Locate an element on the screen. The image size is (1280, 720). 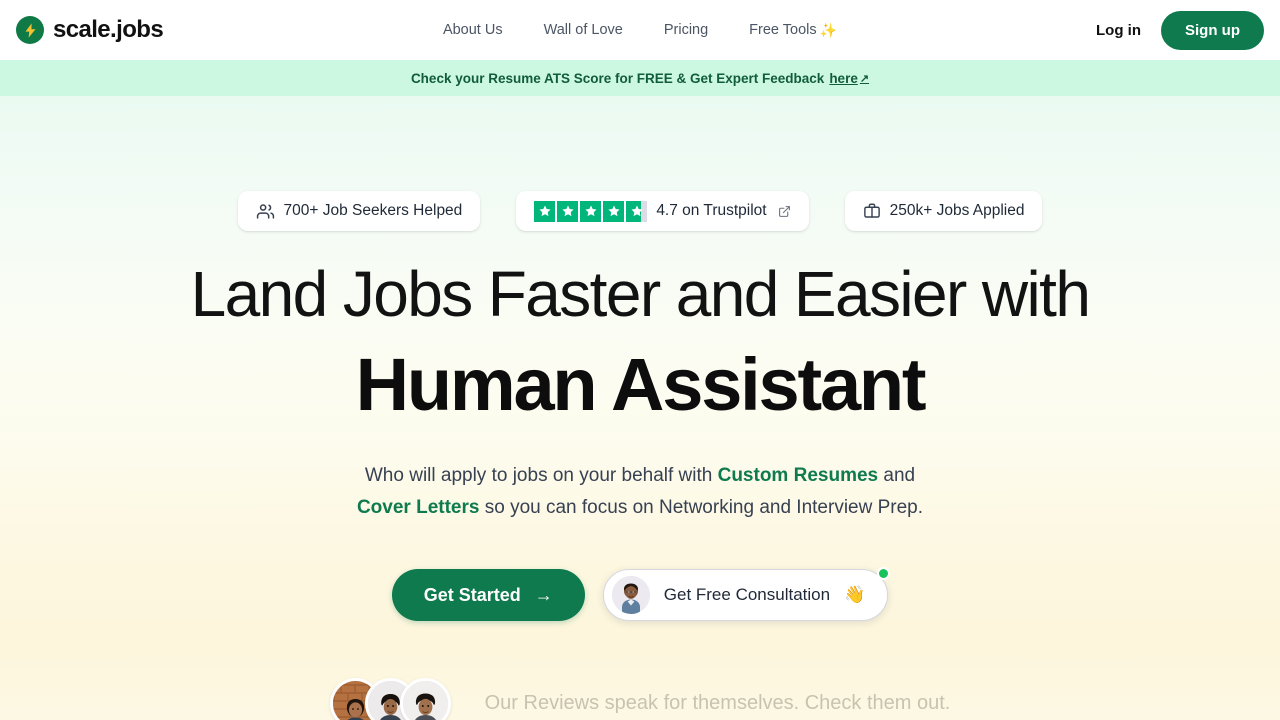
badge-label: 250k+ Jobs Applied is located at coordinates (957, 210).